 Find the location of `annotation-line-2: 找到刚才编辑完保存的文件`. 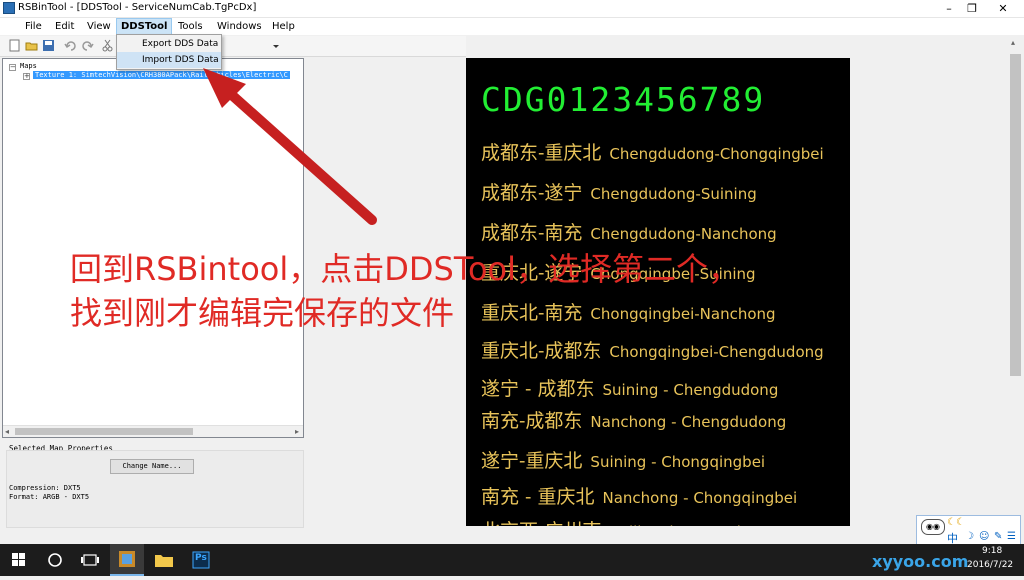

annotation-line-2: 找到刚才编辑完保存的文件 is located at coordinates (262, 313).